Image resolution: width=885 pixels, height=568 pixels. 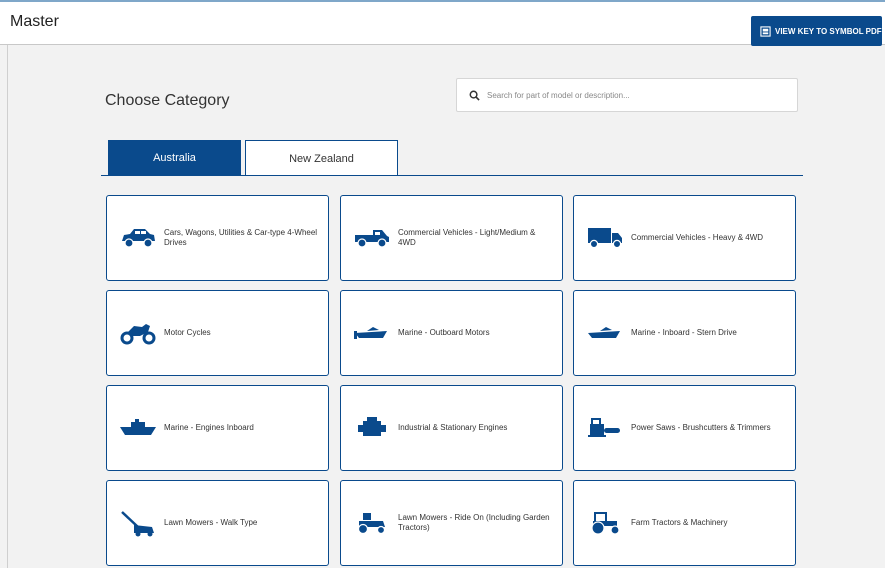 I want to click on pdf-icon, so click(x=765, y=31).